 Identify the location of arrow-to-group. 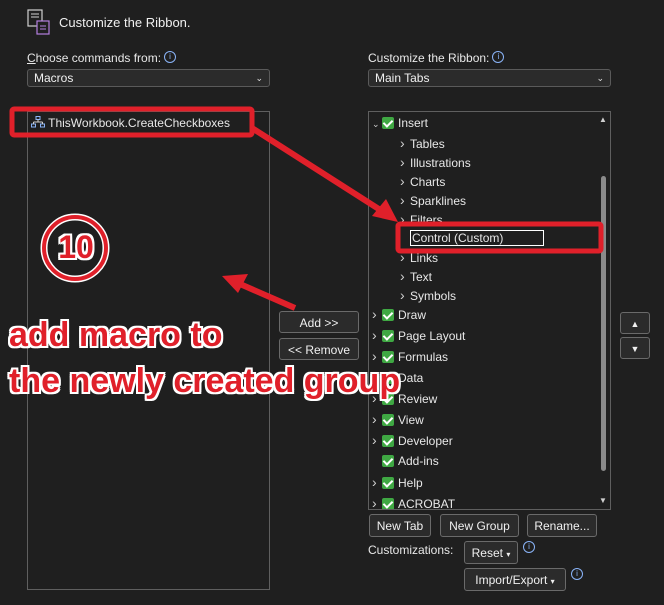
(318, 170).